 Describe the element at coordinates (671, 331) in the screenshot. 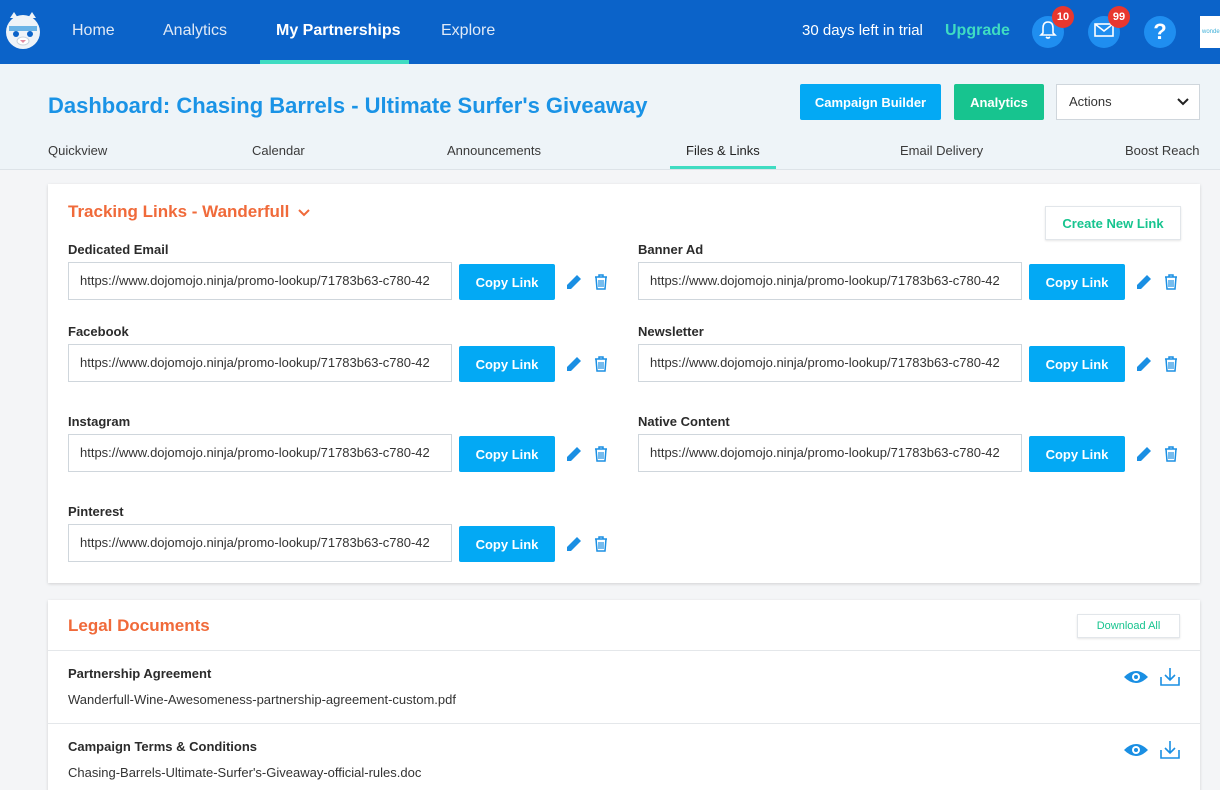

I see `link-label: Newsletter` at that location.